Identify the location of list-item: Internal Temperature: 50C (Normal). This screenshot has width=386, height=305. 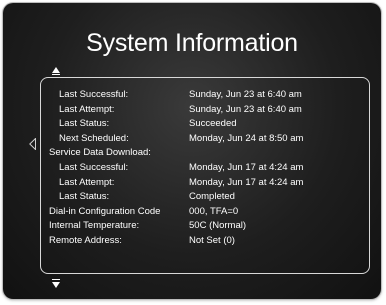
(211, 226).